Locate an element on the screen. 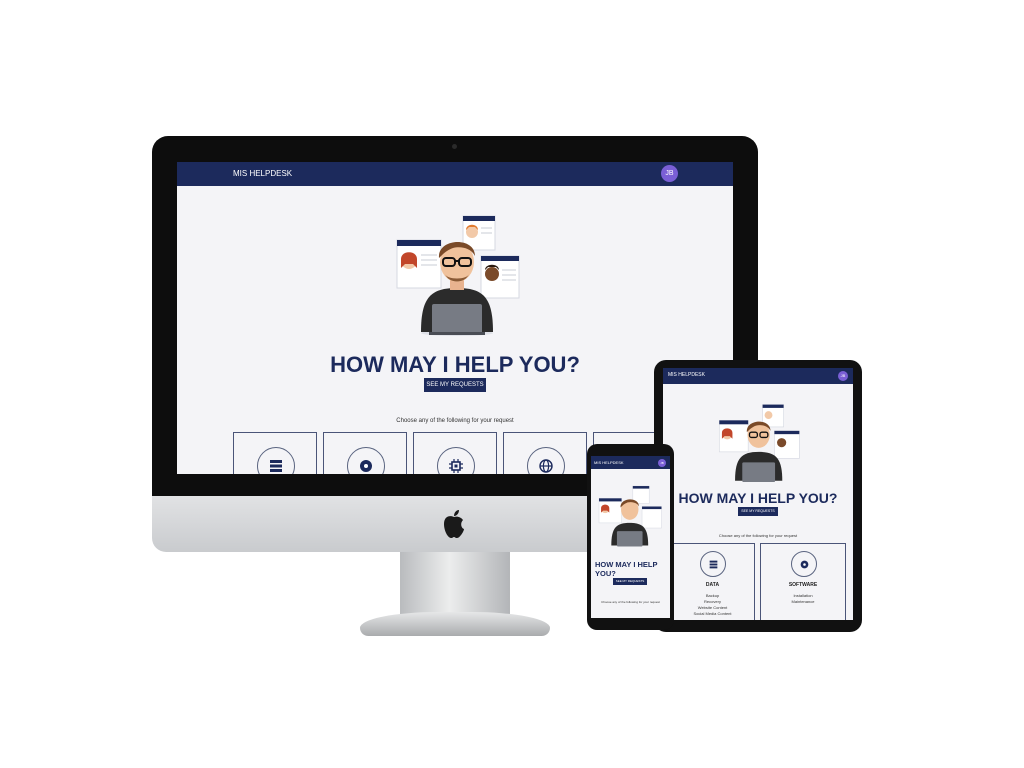 The width and height of the screenshot is (1024, 768). category-card-network is located at coordinates (545, 453).